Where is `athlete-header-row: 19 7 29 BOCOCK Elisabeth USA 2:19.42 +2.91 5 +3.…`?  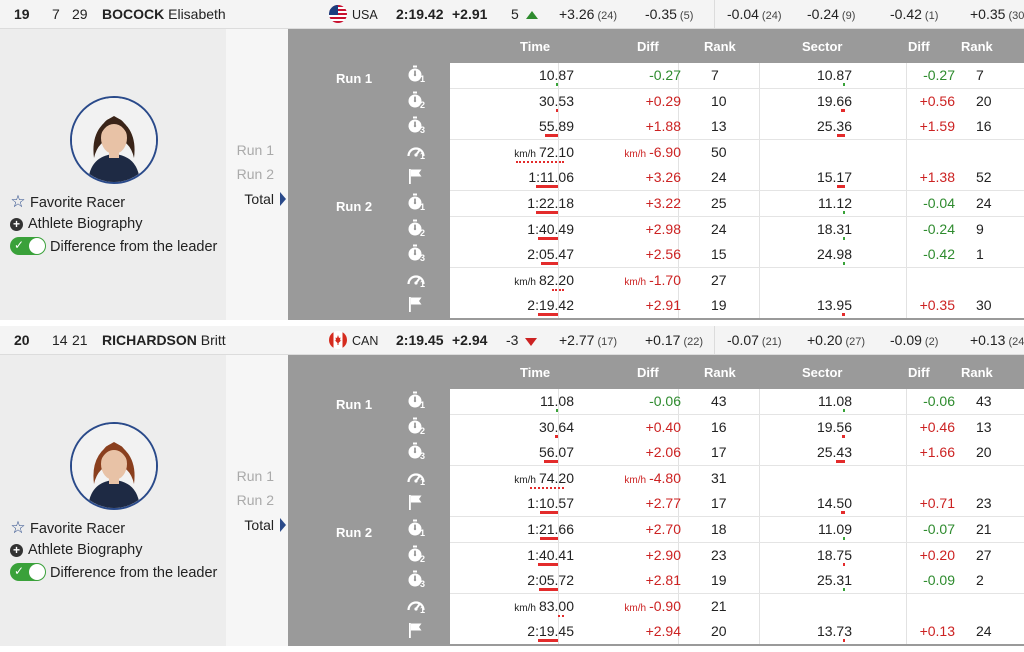 athlete-header-row: 19 7 29 BOCOCK Elisabeth USA 2:19.42 +2.91 5 +3.… is located at coordinates (512, 14).